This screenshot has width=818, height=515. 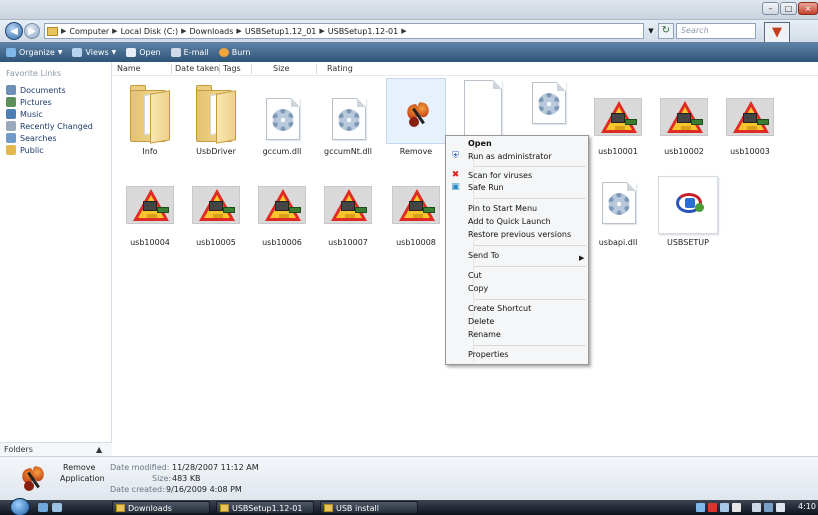 I want to click on file-item-usb10001: usb10001, so click(x=618, y=120).